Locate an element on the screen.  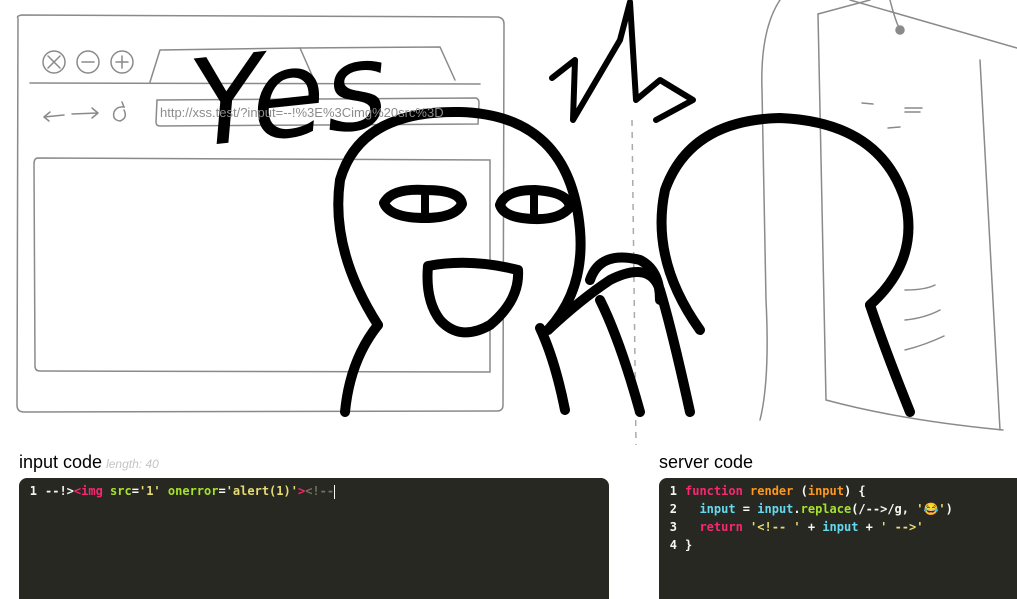
reload-icon is located at coordinates (119, 111).